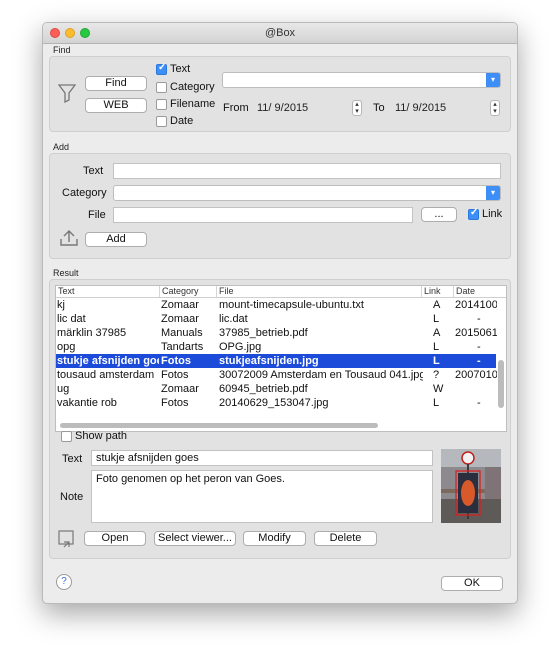  What do you see at coordinates (219, 425) in the screenshot?
I see `horizontal-scroll-thumb` at bounding box center [219, 425].